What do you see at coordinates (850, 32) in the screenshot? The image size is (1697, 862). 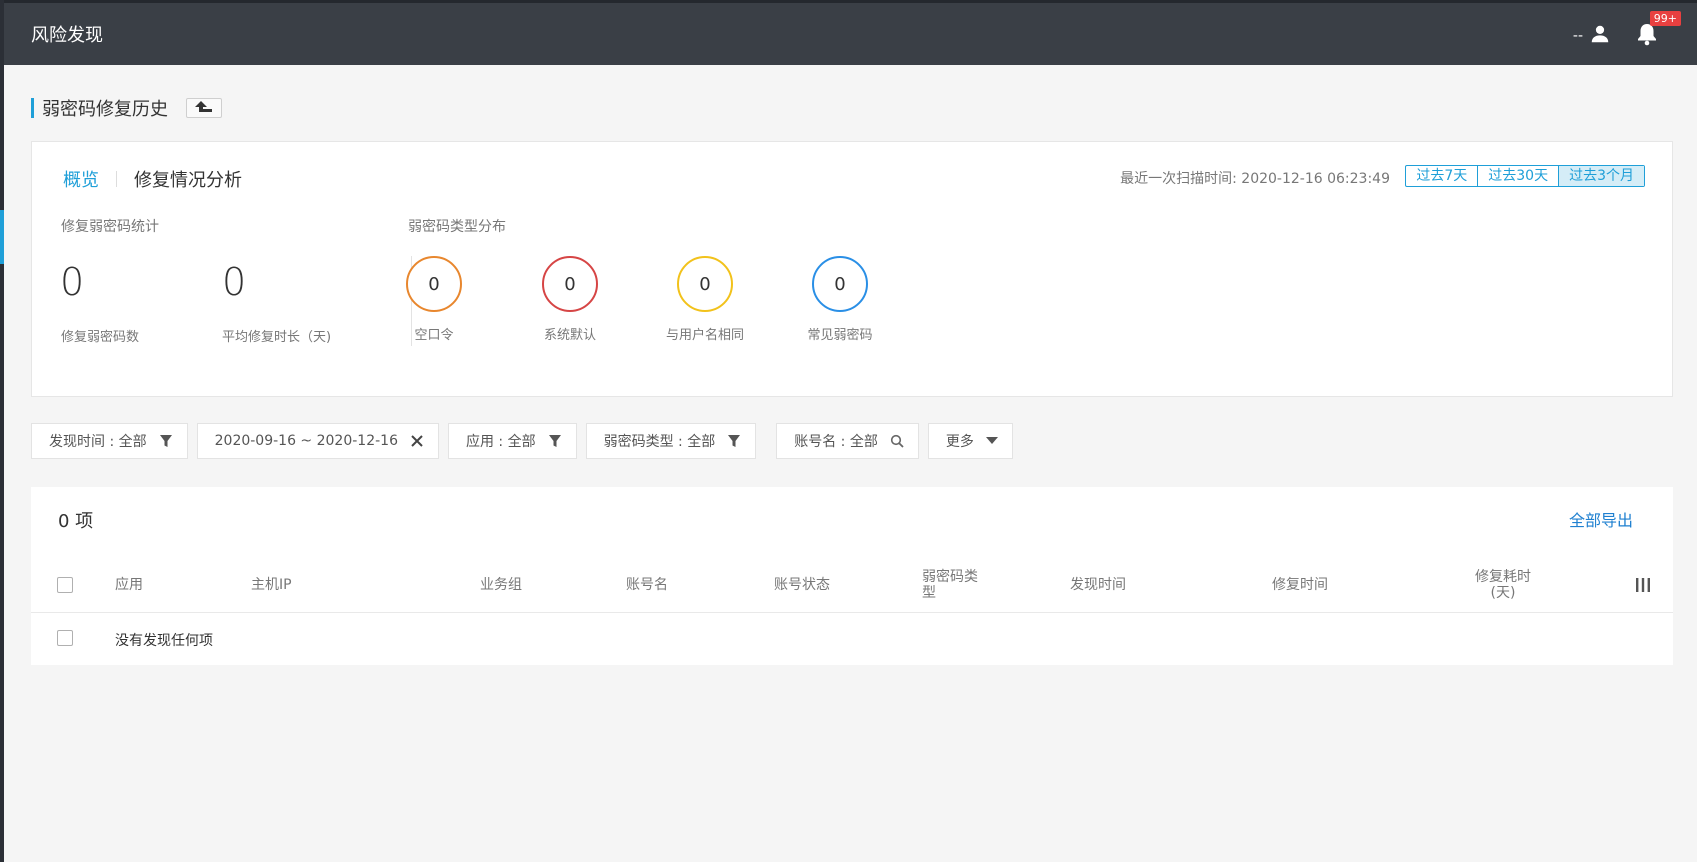 I see `top-bar: 风险发现 -- 99+` at bounding box center [850, 32].